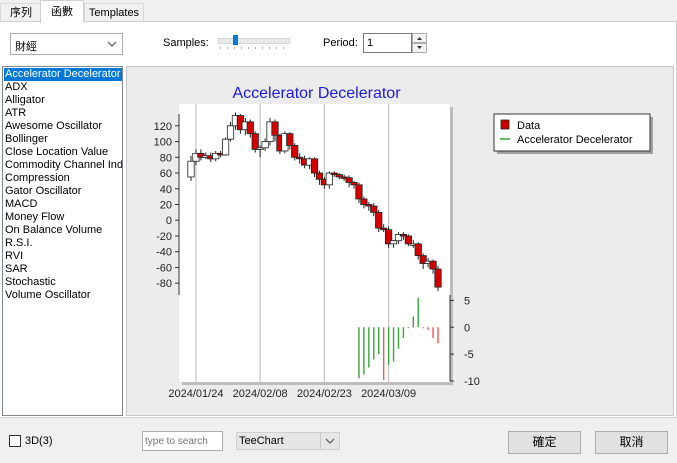 This screenshot has height=463, width=677. Describe the element at coordinates (25, 100) in the screenshot. I see `function-list-item: Alligator` at that location.